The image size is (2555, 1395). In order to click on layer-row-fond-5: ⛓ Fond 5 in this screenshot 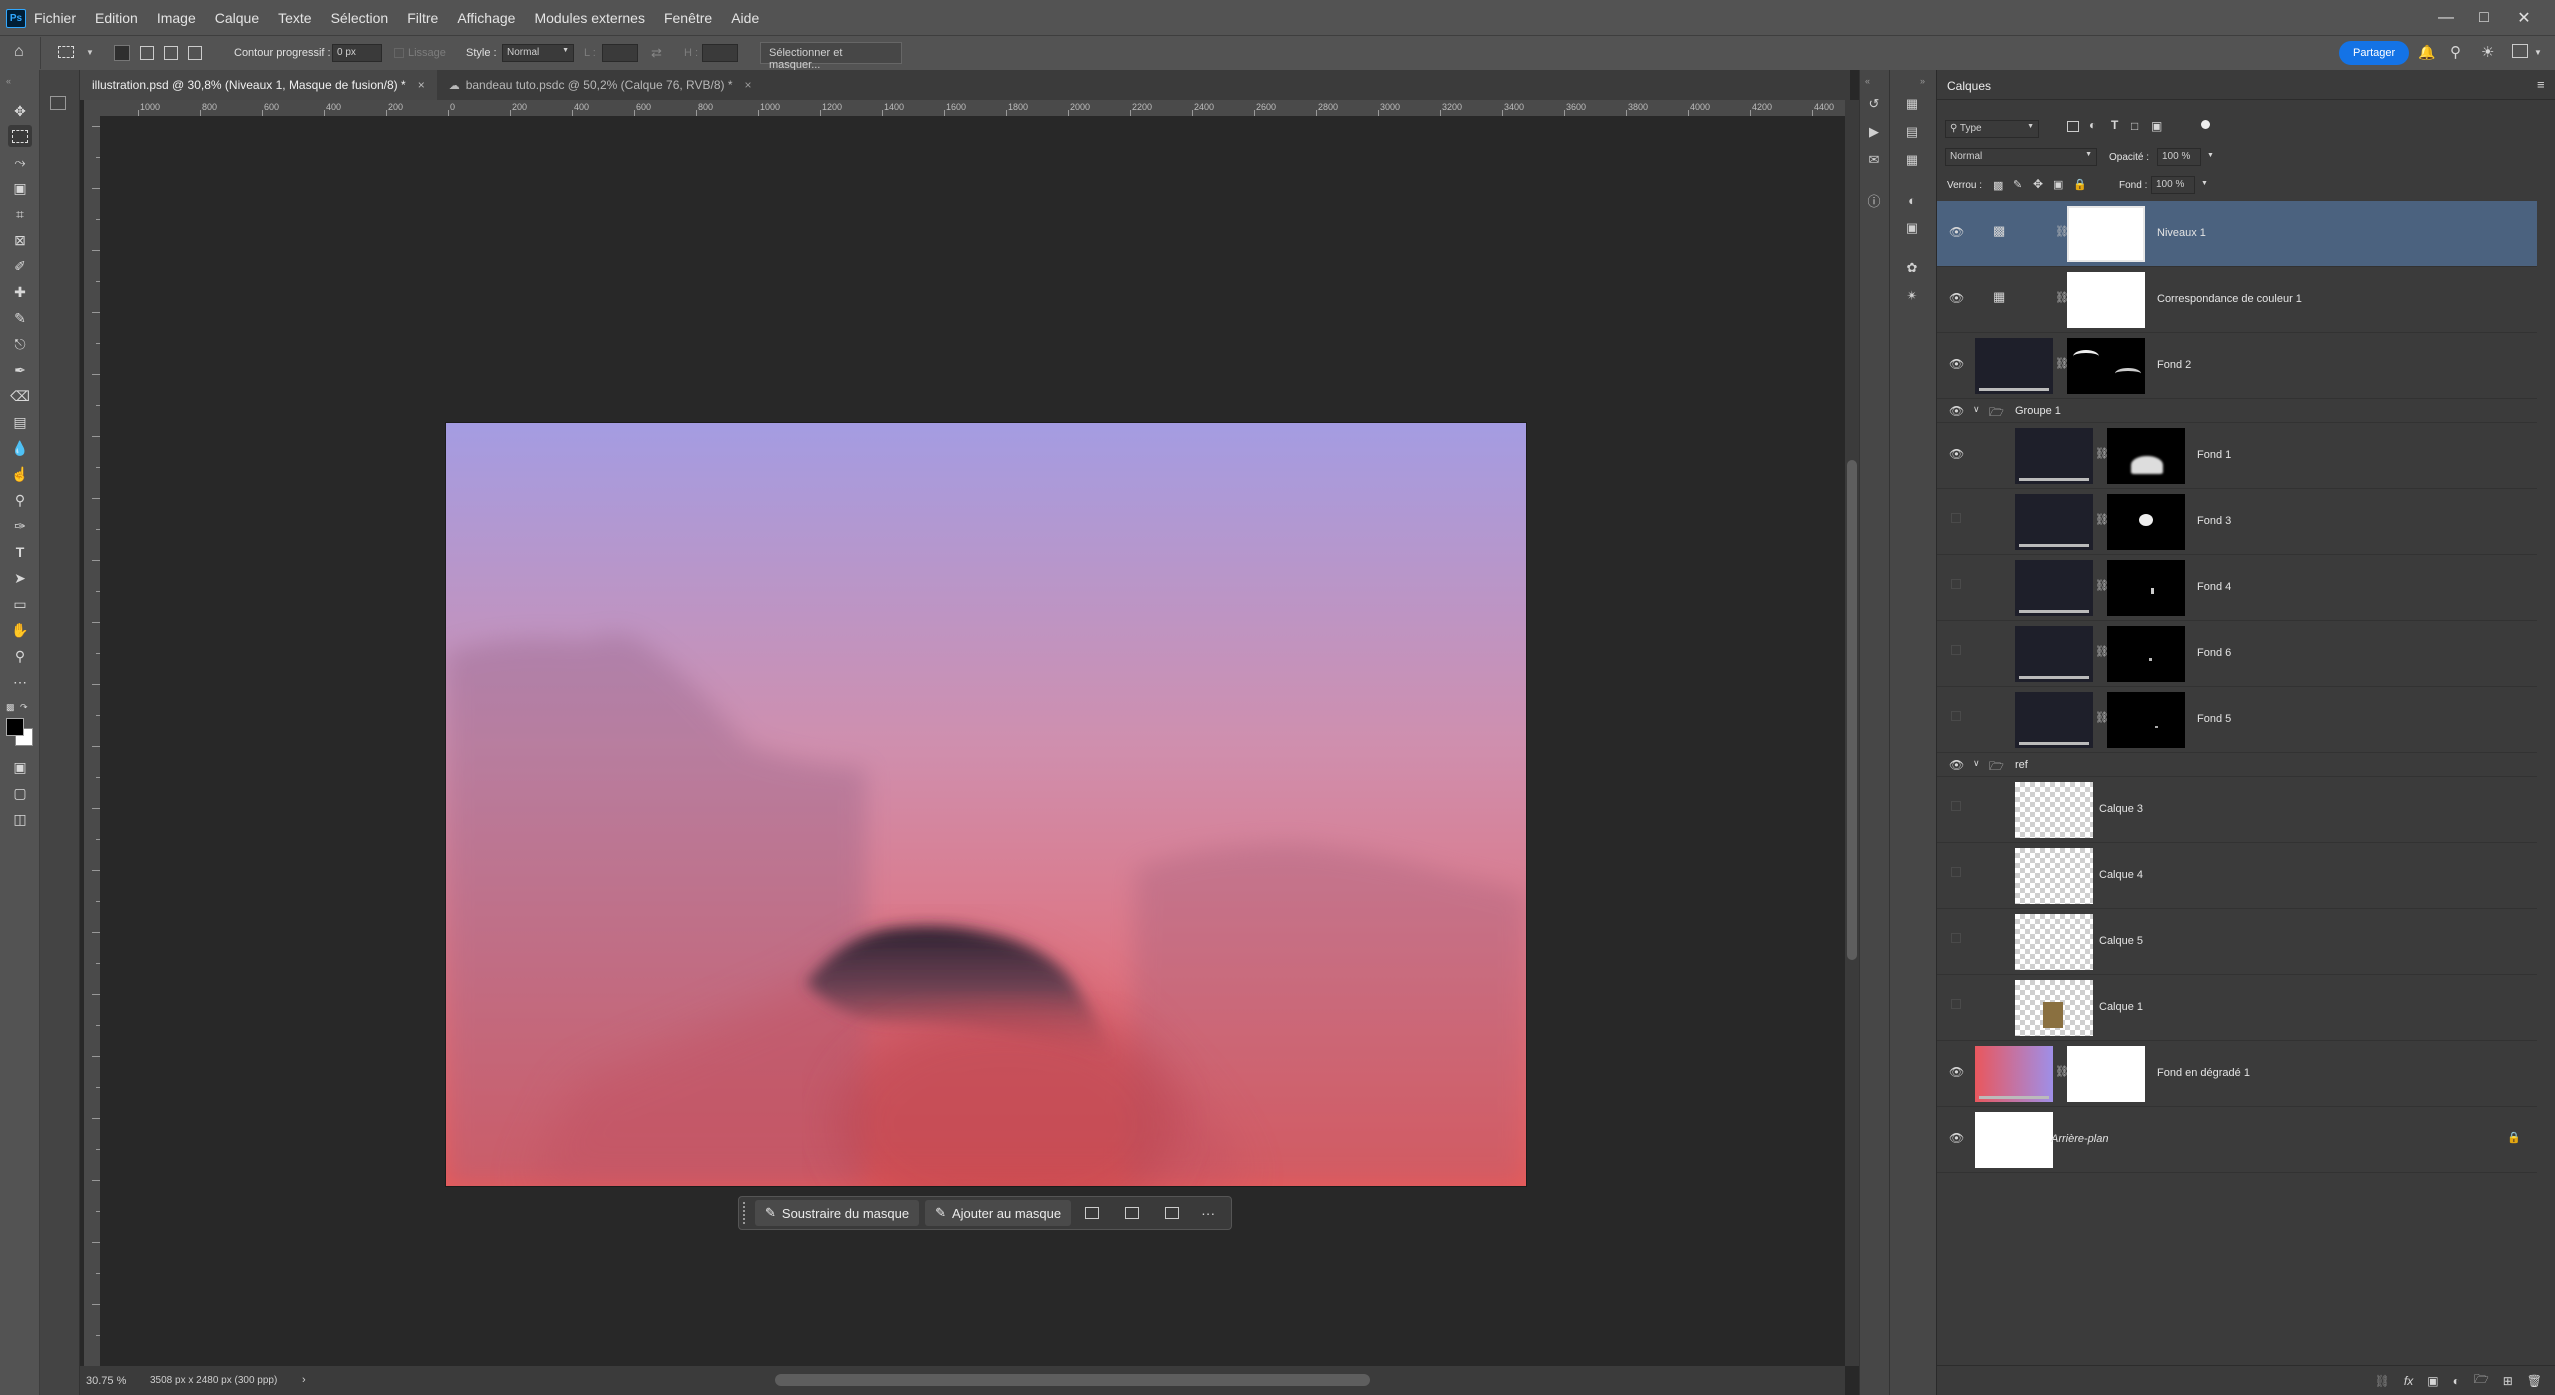, I will do `click(2237, 720)`.